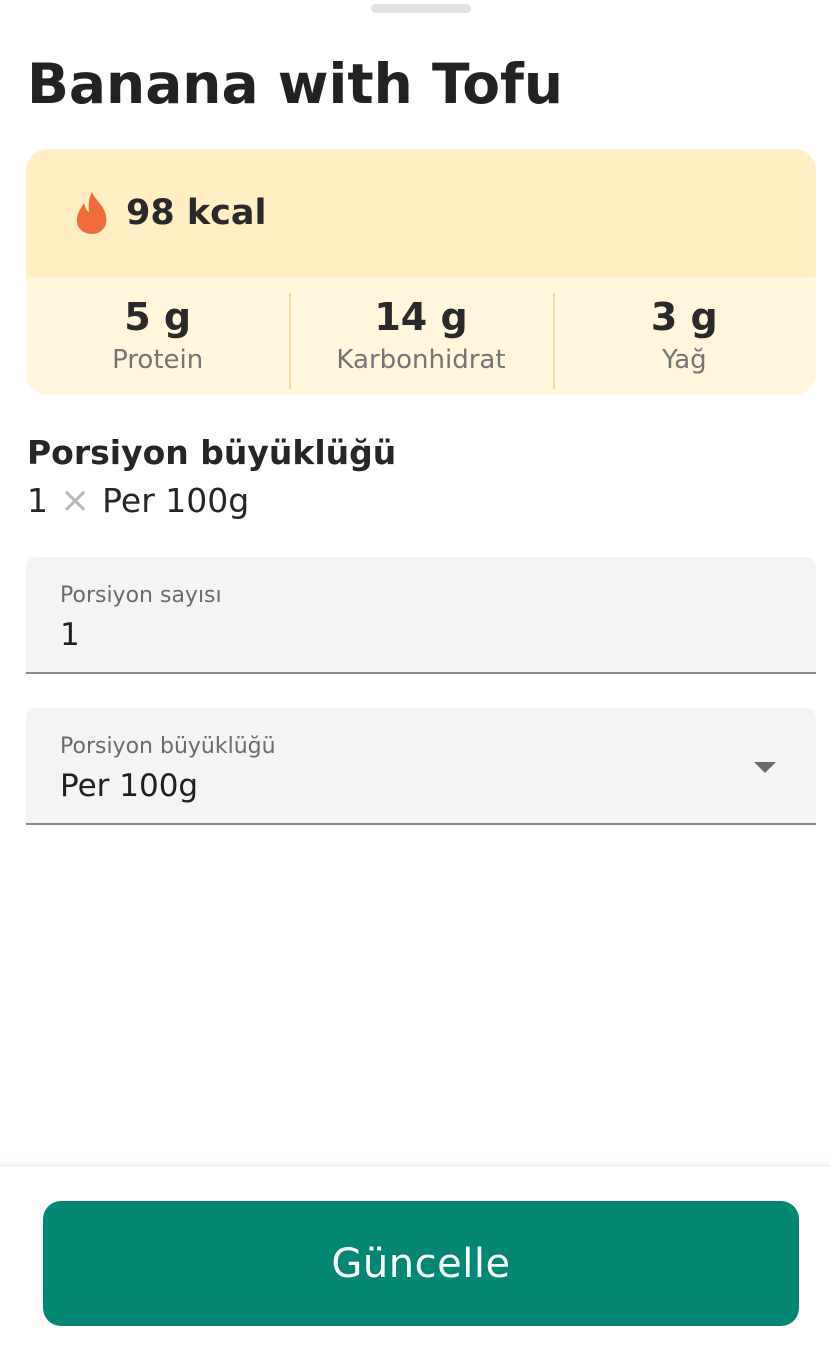 The height and width of the screenshot is (1352, 830). I want to click on serving-summary-count: 1, so click(37, 500).